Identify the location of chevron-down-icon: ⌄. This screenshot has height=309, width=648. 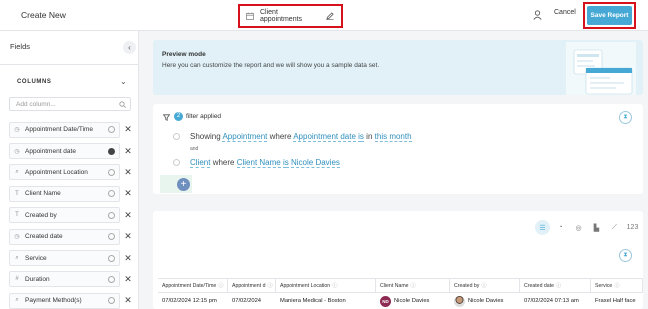
(123, 81).